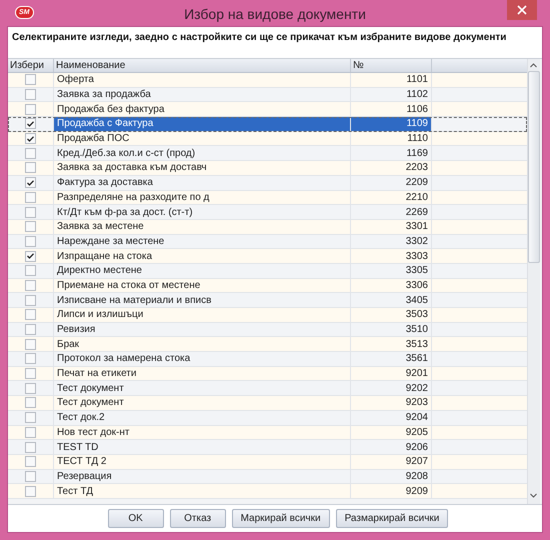  What do you see at coordinates (391, 95) in the screenshot?
I see `table-cell: 1102` at bounding box center [391, 95].